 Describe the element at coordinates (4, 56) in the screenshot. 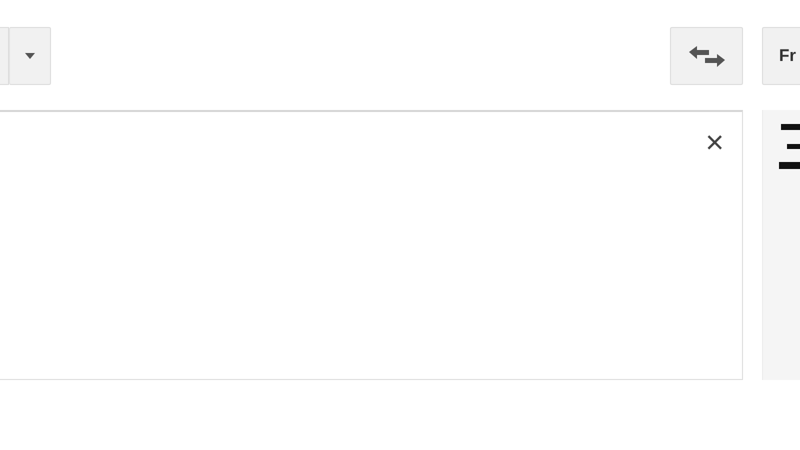

I see `source-language-button` at that location.